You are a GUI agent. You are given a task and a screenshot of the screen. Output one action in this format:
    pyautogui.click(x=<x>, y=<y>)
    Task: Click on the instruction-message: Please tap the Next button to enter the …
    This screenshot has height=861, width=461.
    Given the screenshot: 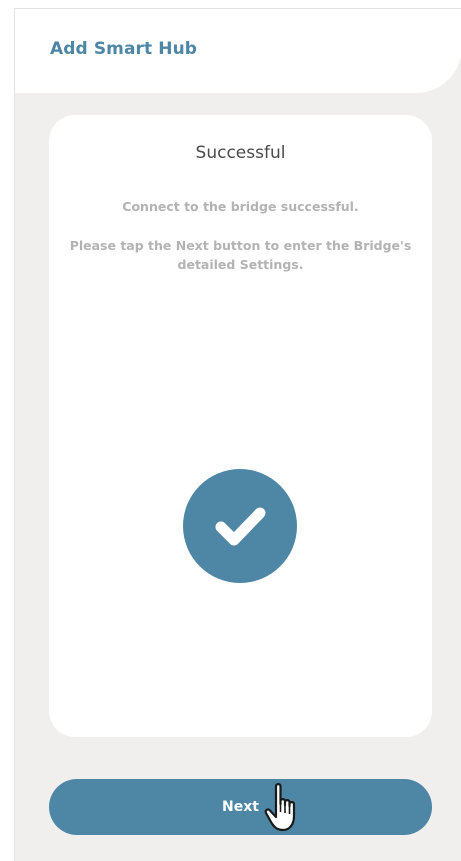 What is the action you would take?
    pyautogui.click(x=240, y=255)
    